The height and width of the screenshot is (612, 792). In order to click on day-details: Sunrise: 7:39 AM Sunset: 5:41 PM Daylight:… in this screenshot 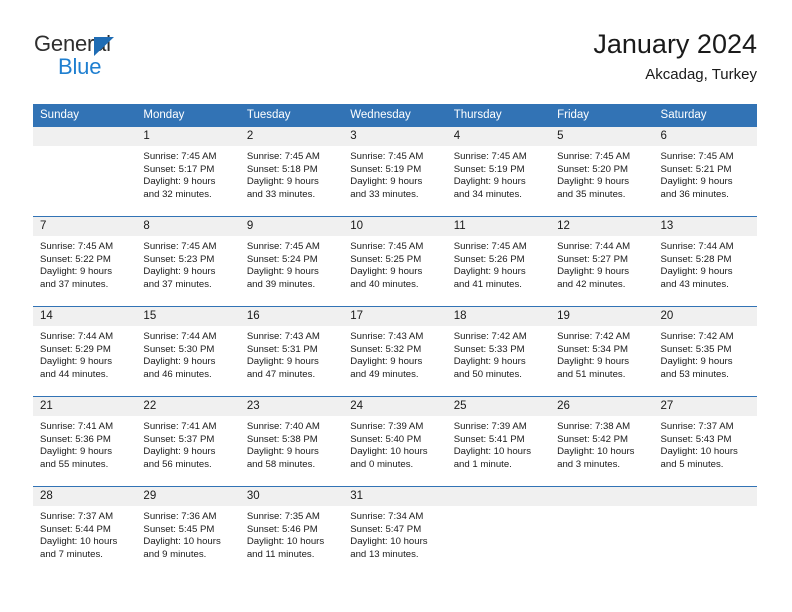, I will do `click(498, 443)`.